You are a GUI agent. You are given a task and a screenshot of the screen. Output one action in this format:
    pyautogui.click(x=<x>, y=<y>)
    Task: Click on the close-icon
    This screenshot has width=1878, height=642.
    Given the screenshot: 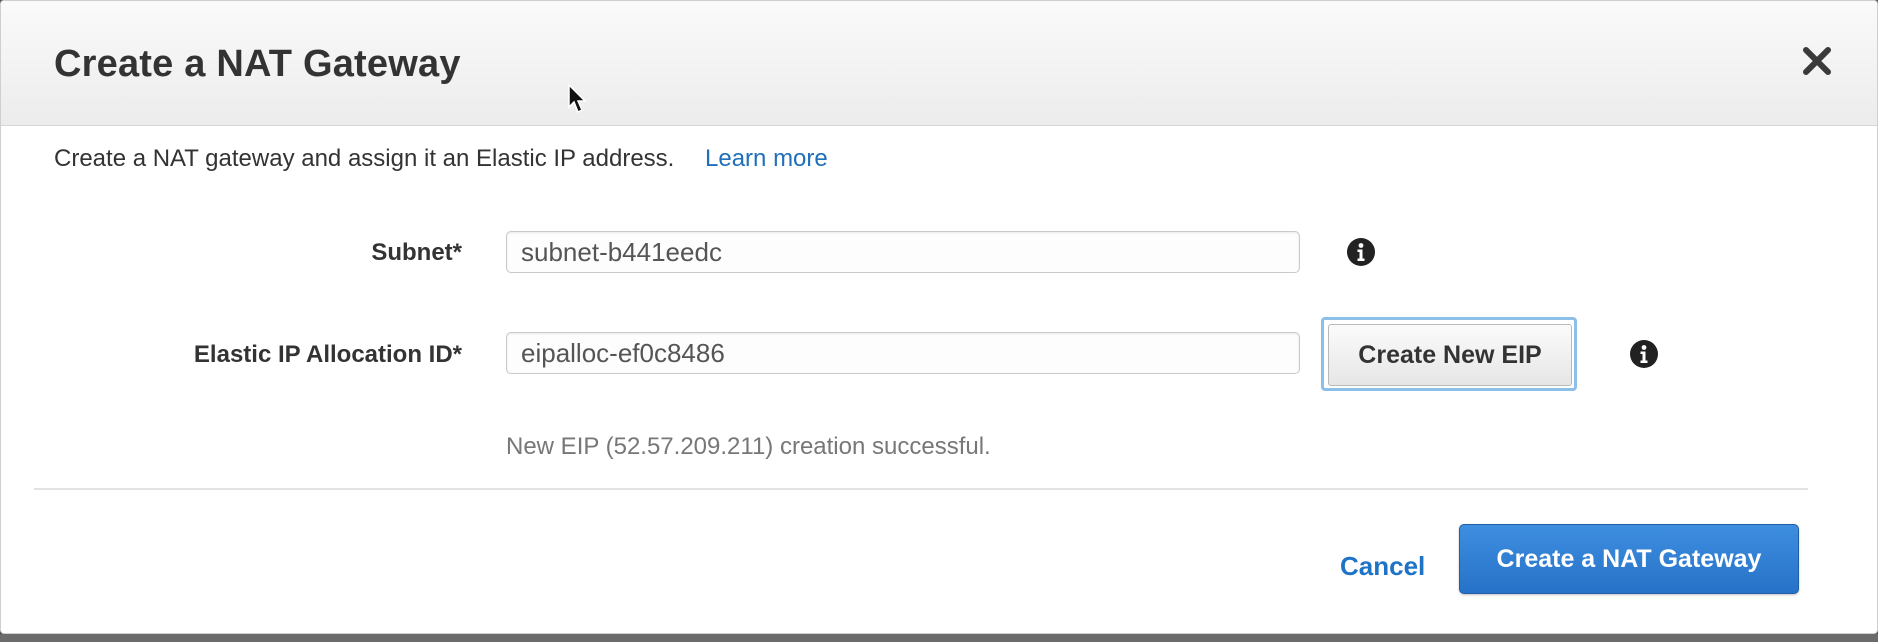 What is the action you would take?
    pyautogui.click(x=1817, y=61)
    